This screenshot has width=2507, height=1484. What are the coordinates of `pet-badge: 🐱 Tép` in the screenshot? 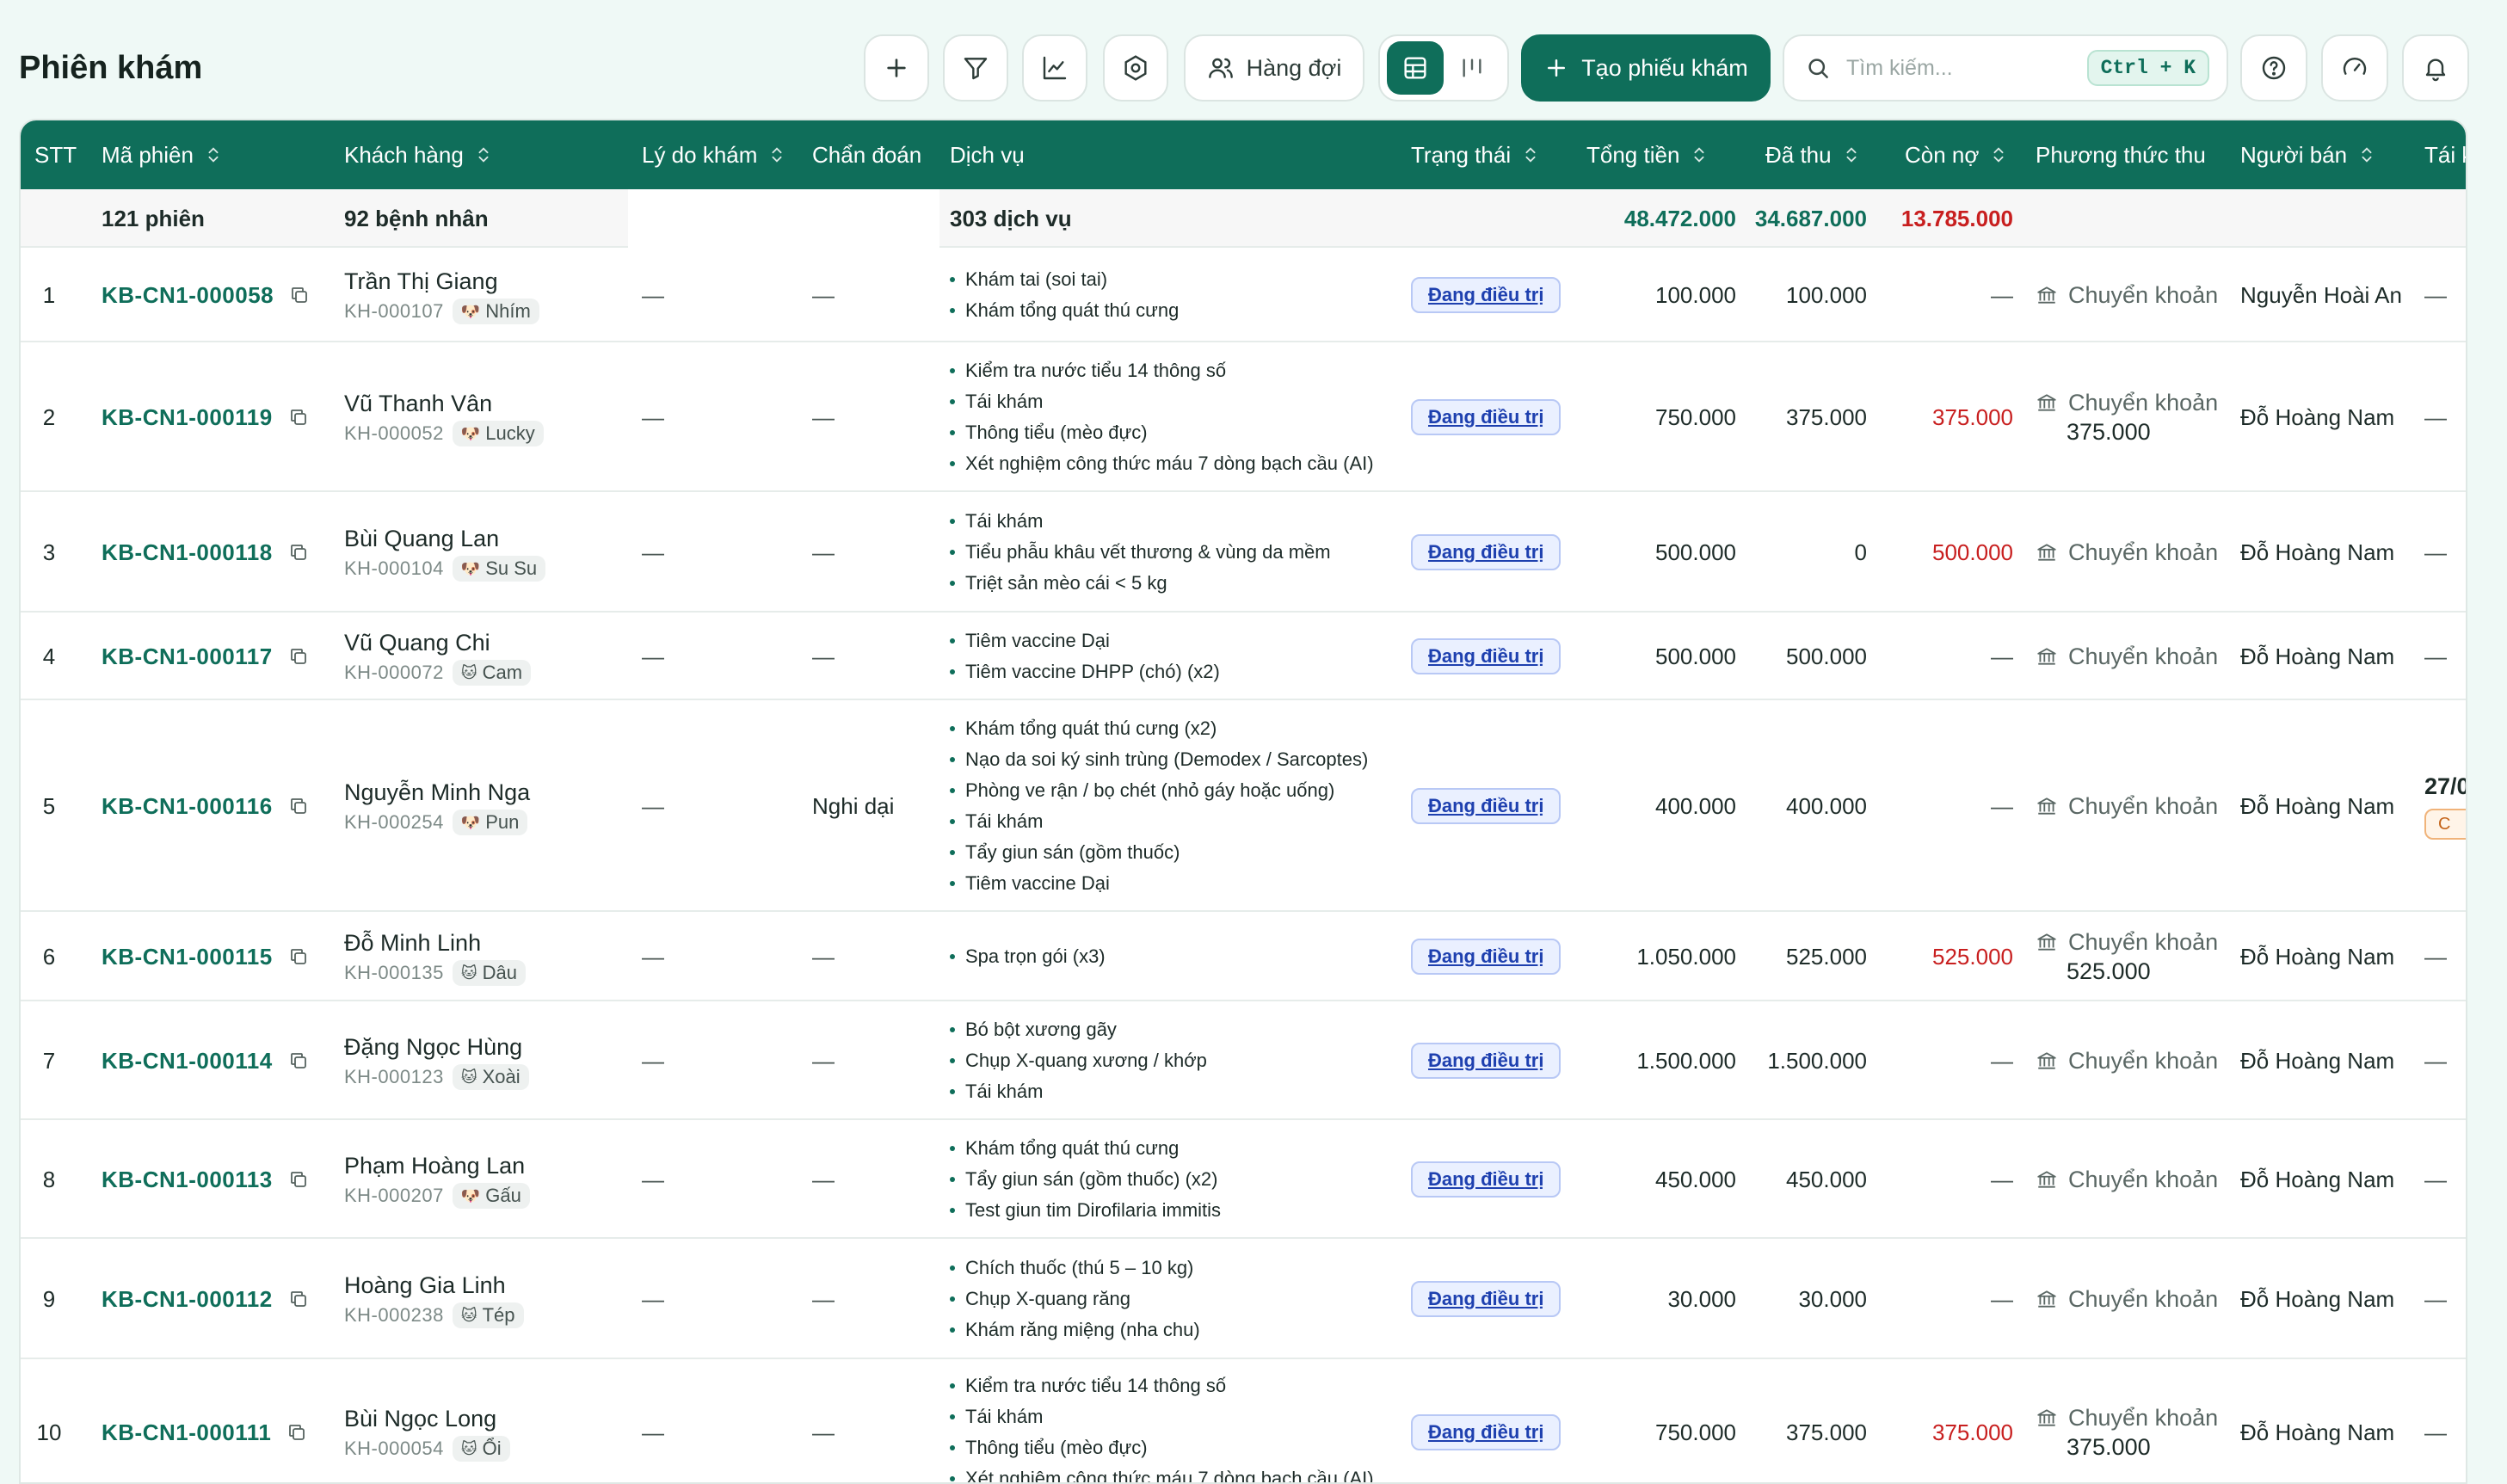 It's located at (488, 1315).